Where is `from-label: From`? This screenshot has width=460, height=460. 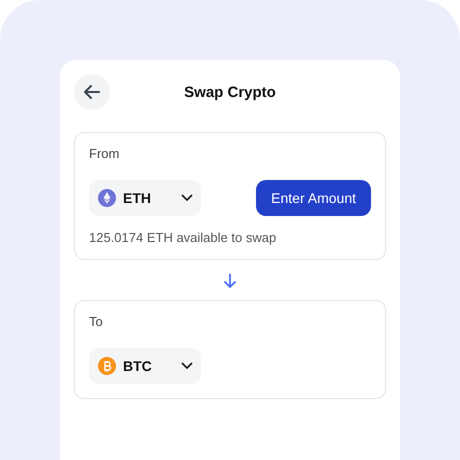
from-label: From is located at coordinates (104, 153).